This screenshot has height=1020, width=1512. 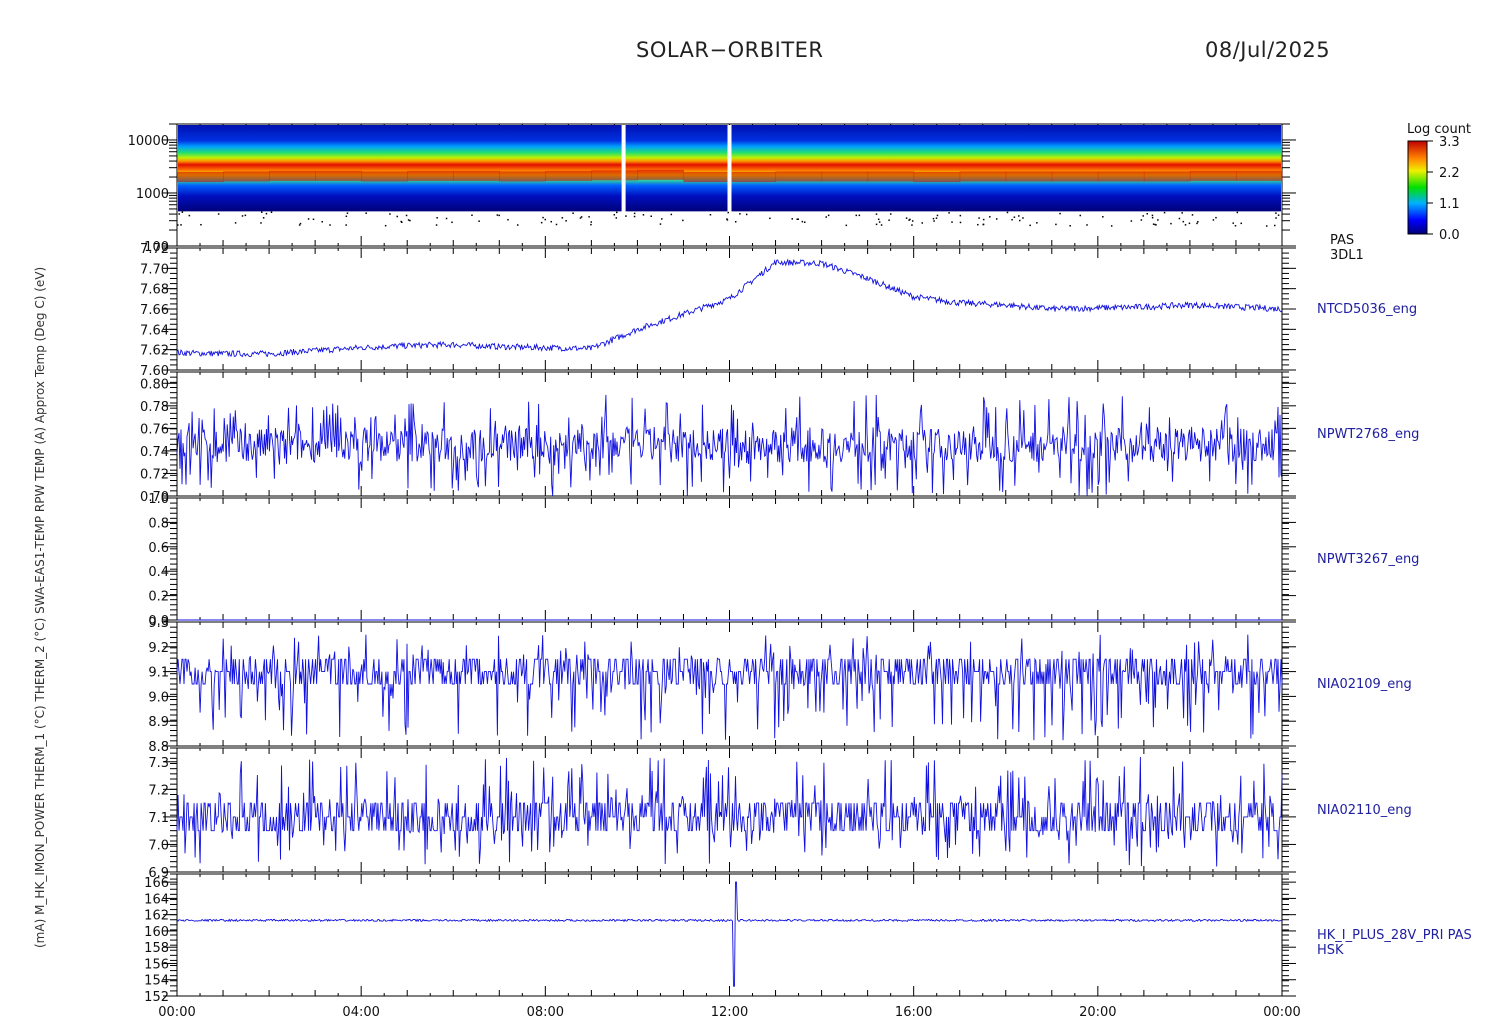 What do you see at coordinates (154, 474) in the screenshot?
I see `y-tick-label: 0.72` at bounding box center [154, 474].